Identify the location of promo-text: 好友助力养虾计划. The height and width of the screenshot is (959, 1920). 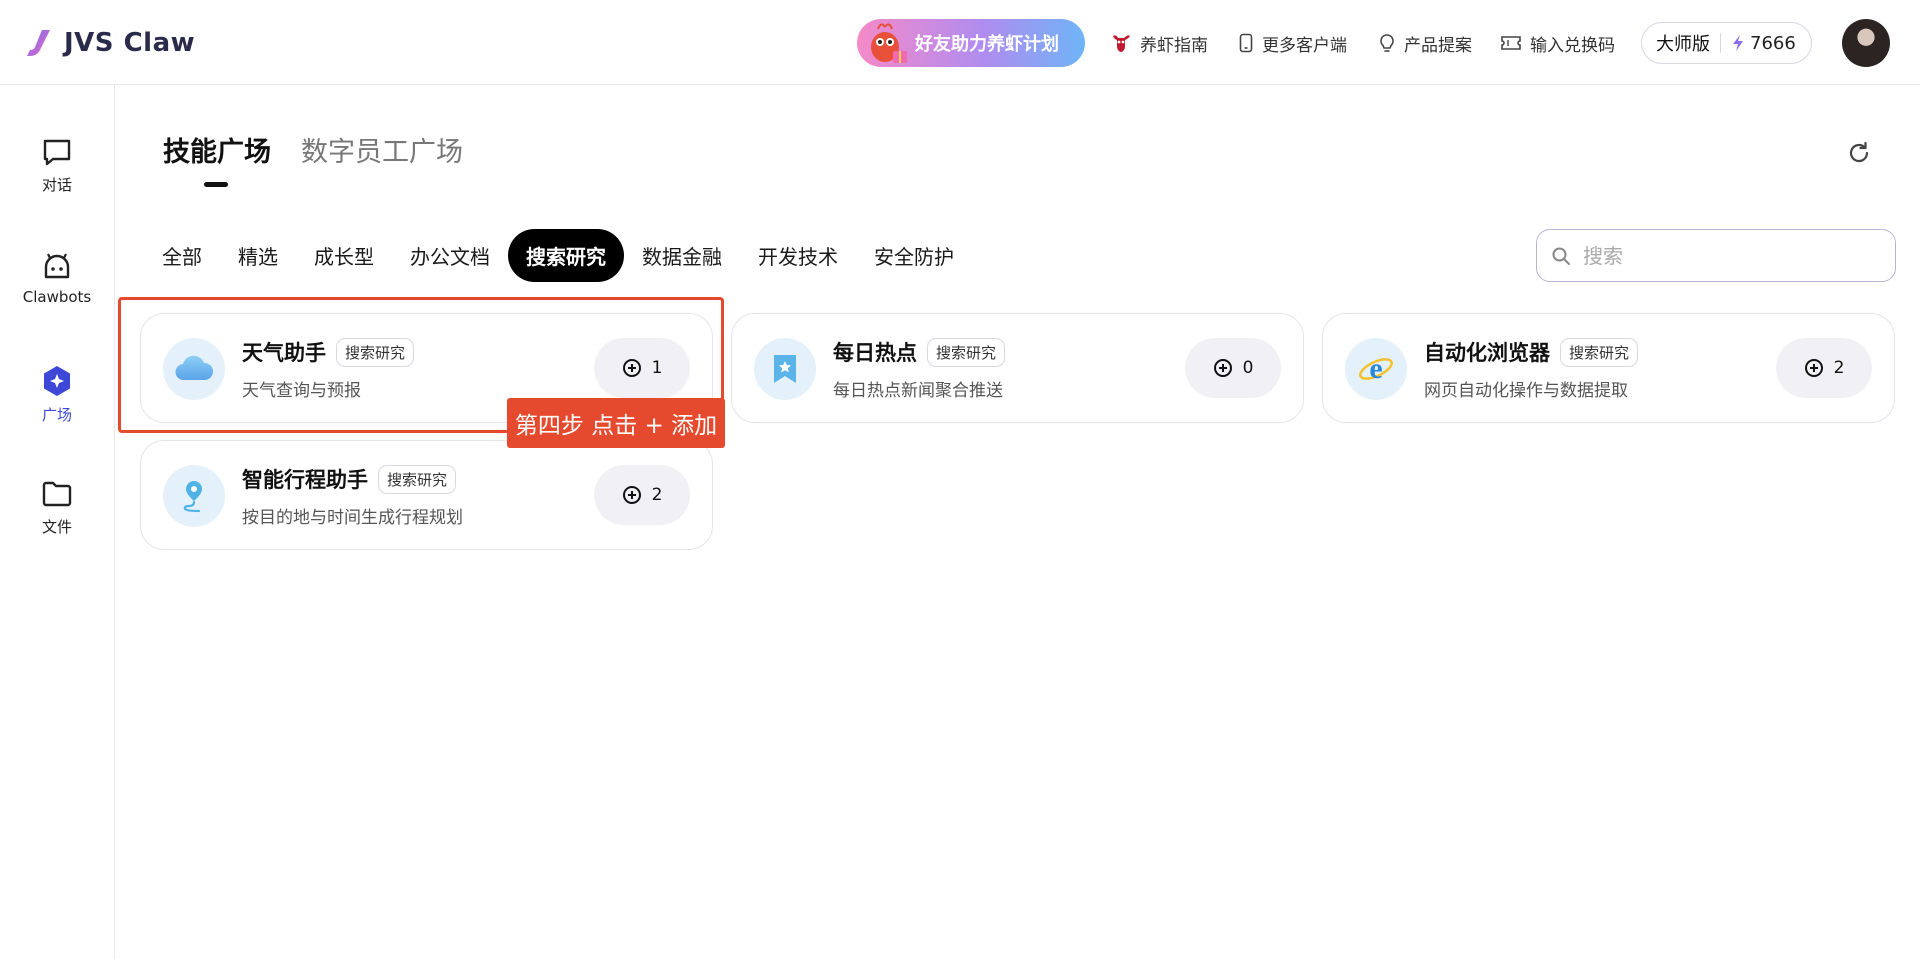
(987, 44).